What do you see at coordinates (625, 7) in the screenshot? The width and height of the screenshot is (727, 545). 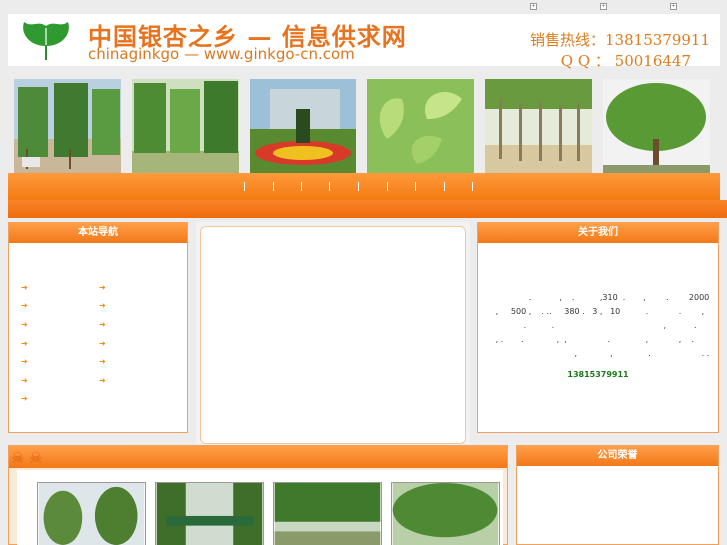 I see `top-icon-bar: + + +` at bounding box center [625, 7].